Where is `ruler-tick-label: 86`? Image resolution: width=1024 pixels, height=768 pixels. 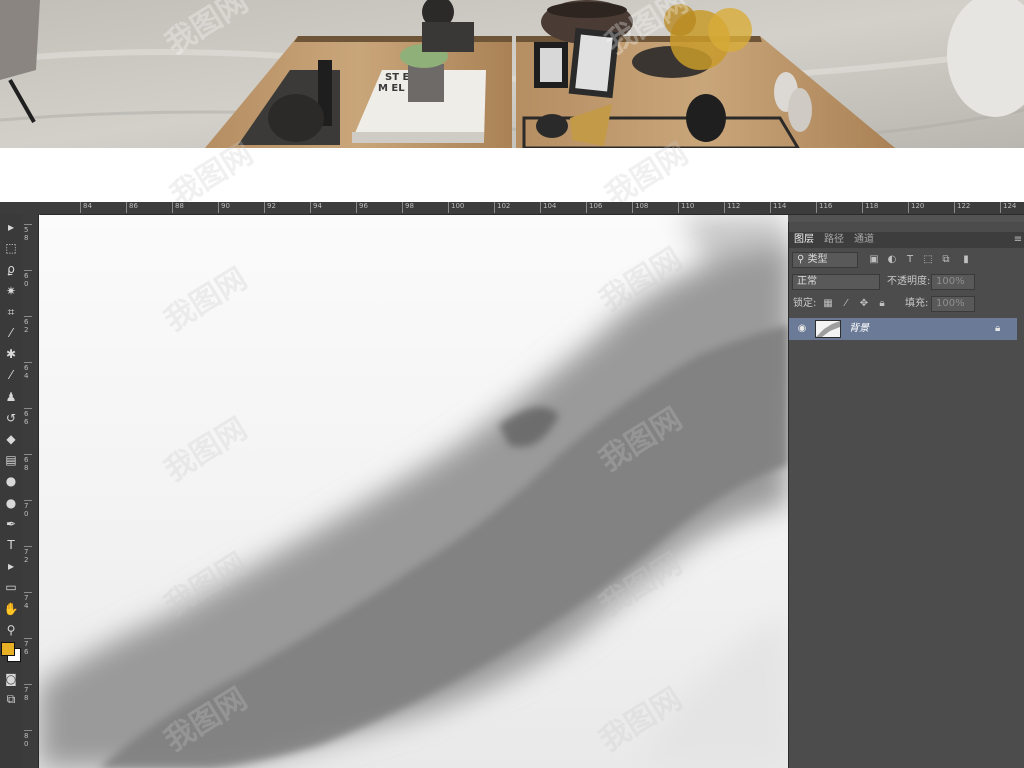
ruler-tick-label: 86 is located at coordinates (132, 207).